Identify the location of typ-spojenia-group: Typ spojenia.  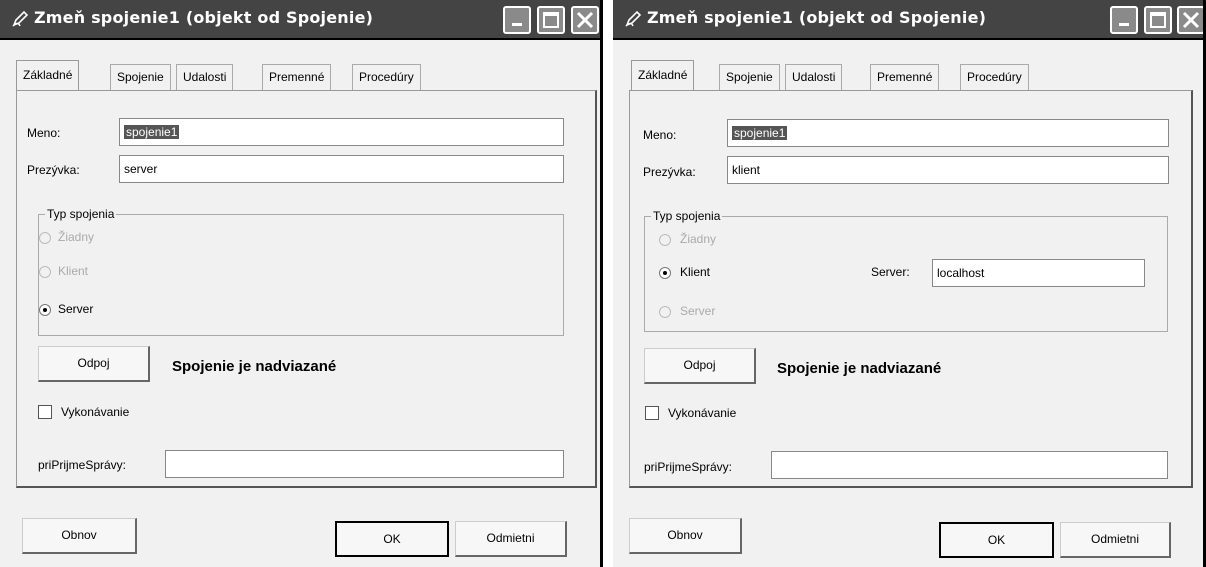
(301, 271).